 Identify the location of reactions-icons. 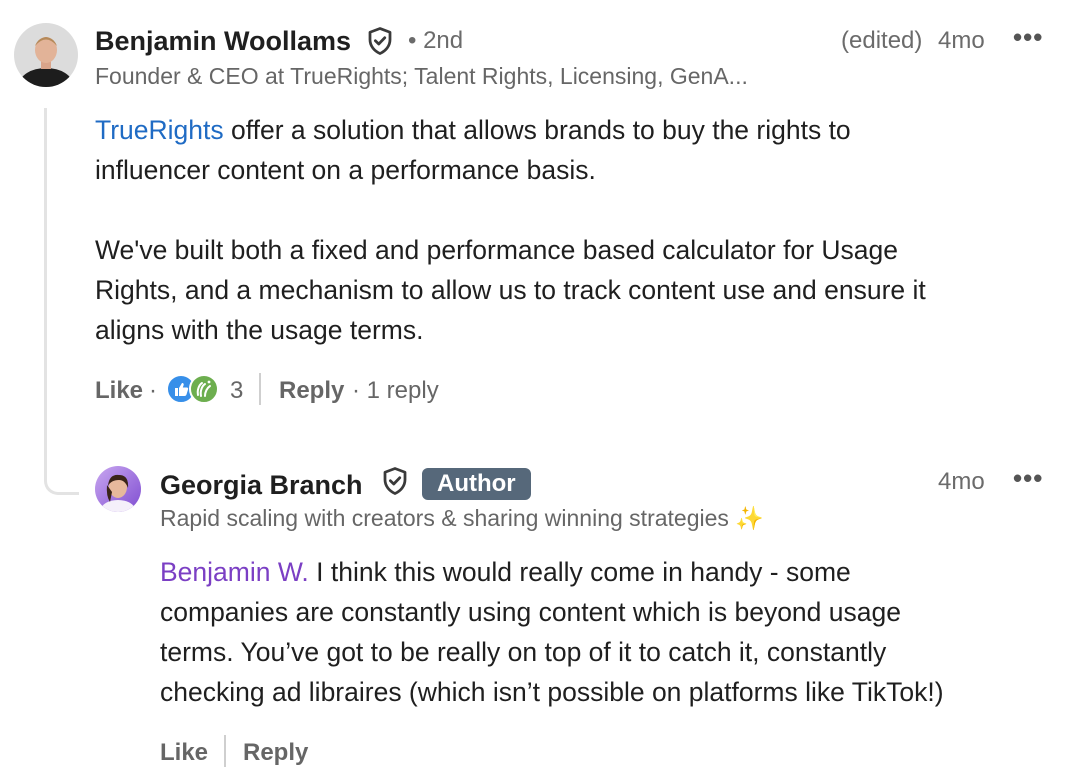
(194, 390).